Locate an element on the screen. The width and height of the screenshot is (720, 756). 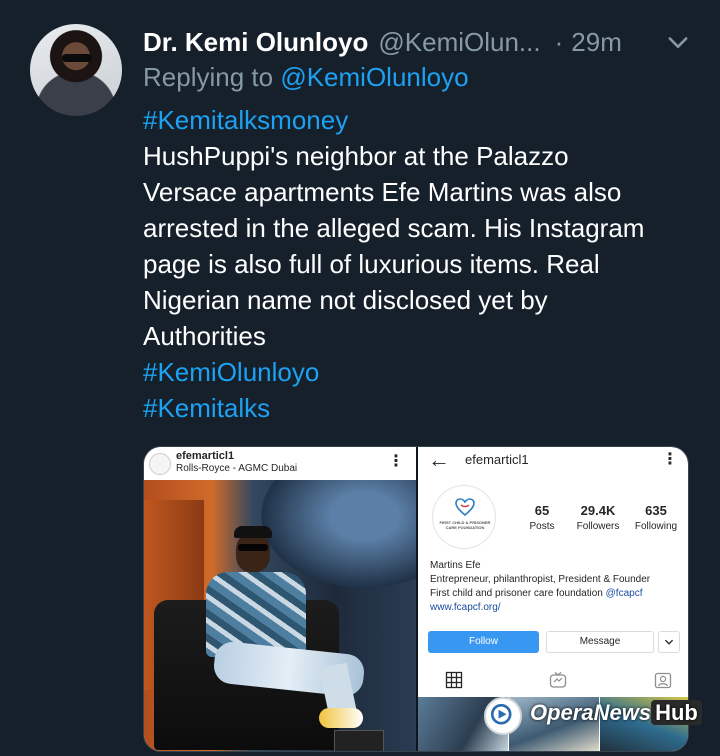
suggestions-dropdown is located at coordinates (669, 642).